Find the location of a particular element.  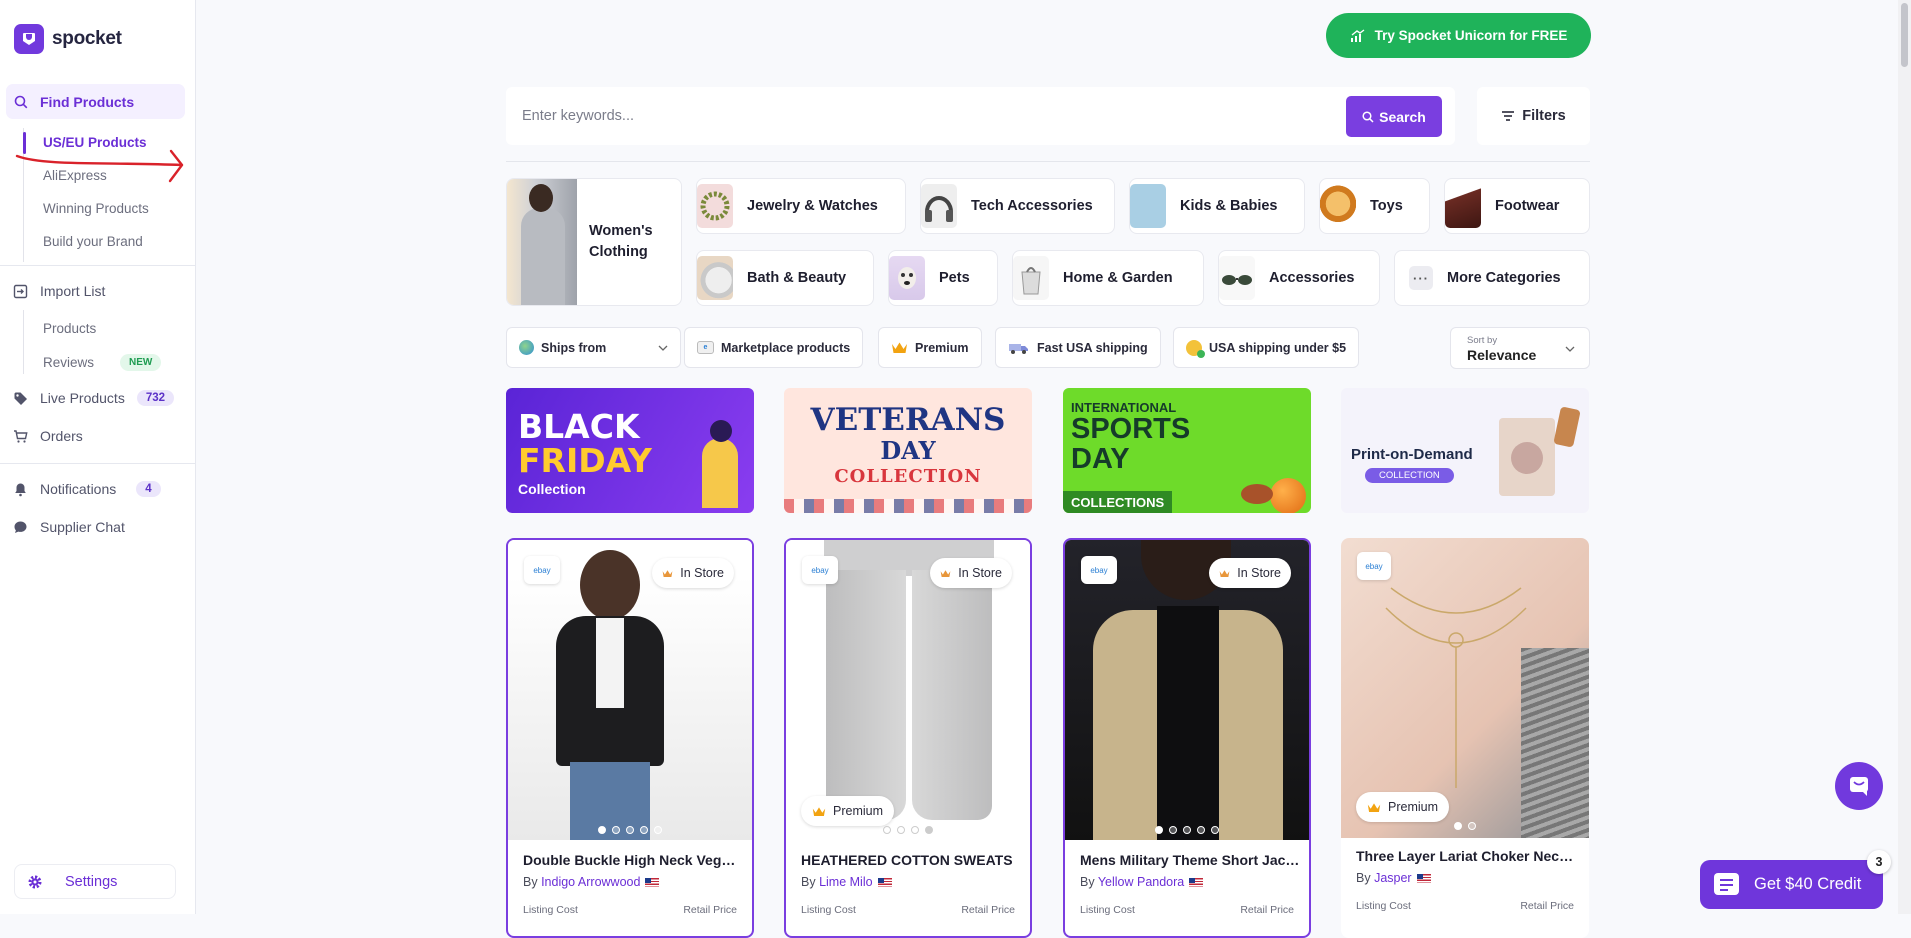

product-title: Three Layer Lariat Choker Necklace is located at coordinates (1466, 856).